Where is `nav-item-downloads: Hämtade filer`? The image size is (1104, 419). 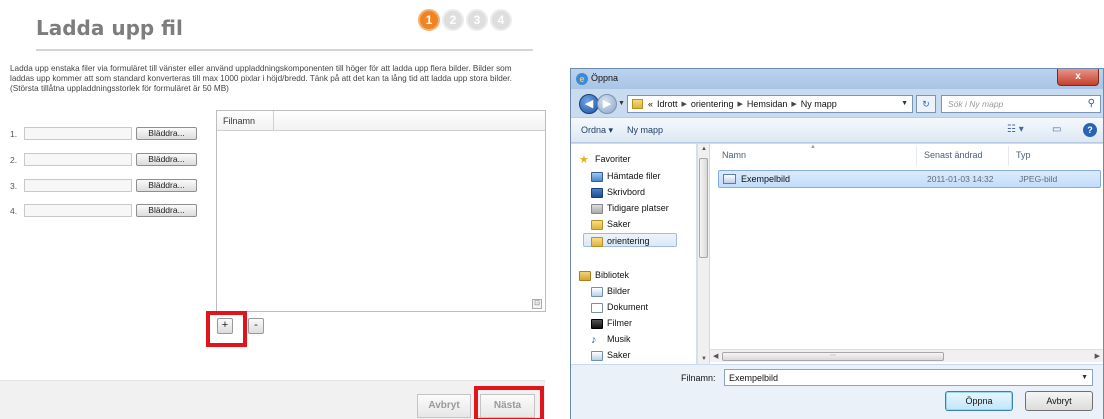 nav-item-downloads: Hämtade filer is located at coordinates (626, 176).